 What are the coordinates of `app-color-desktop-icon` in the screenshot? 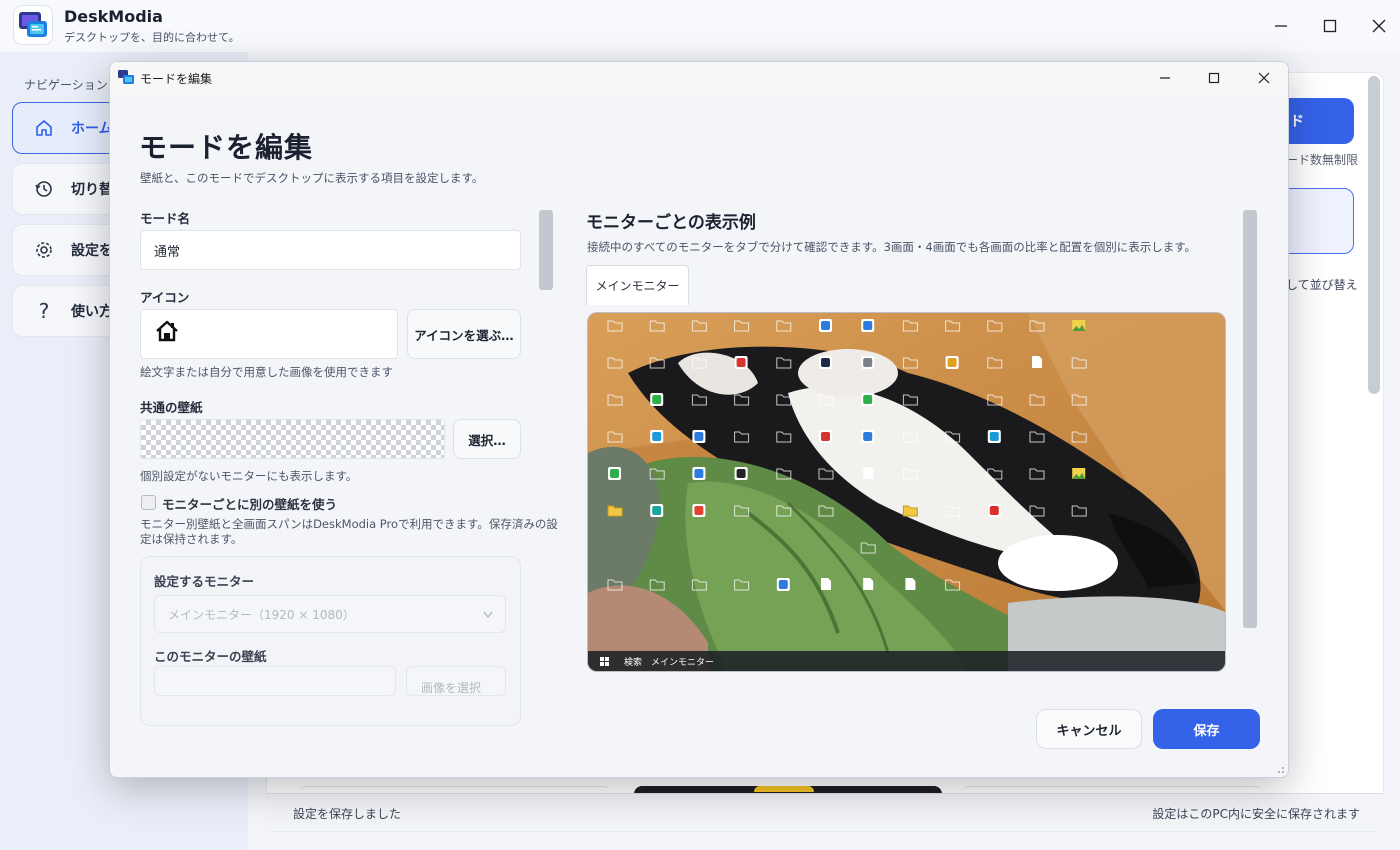 It's located at (952, 362).